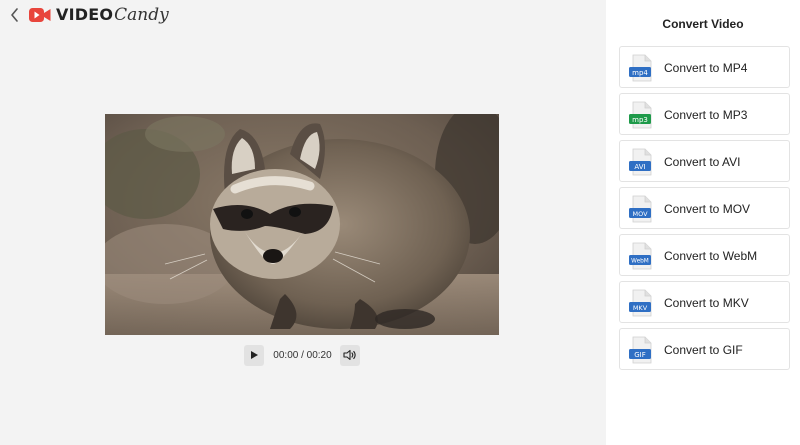 This screenshot has height=445, width=800. What do you see at coordinates (640, 68) in the screenshot?
I see `mp4-file-icon: mp4` at bounding box center [640, 68].